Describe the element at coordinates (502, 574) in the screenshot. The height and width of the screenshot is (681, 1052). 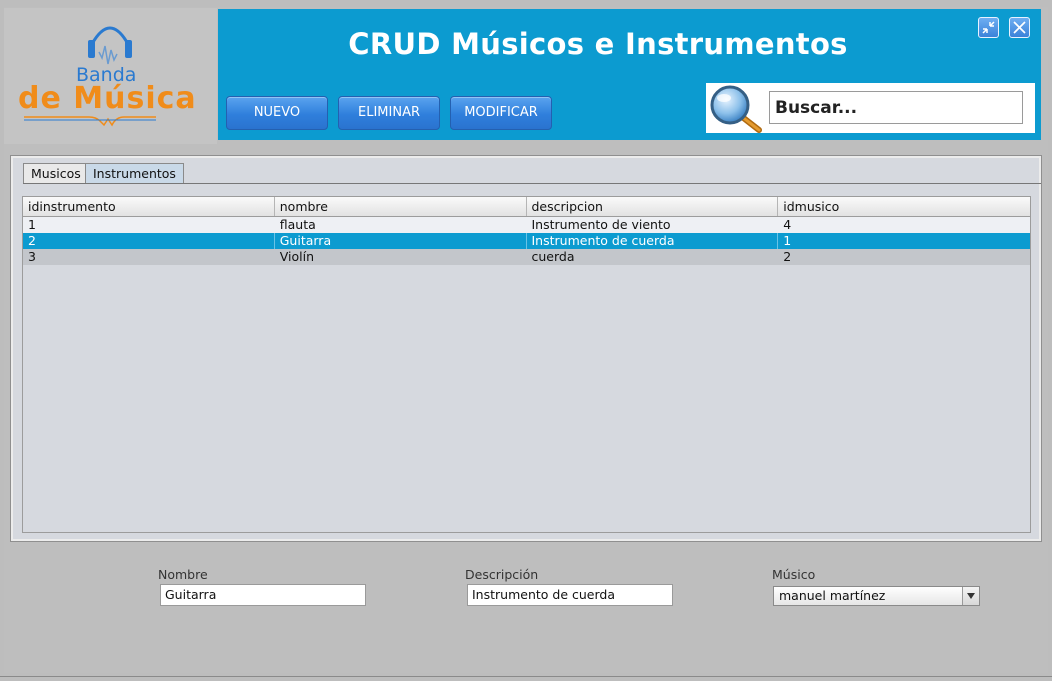
I see `descripcion-label: Descripción` at that location.